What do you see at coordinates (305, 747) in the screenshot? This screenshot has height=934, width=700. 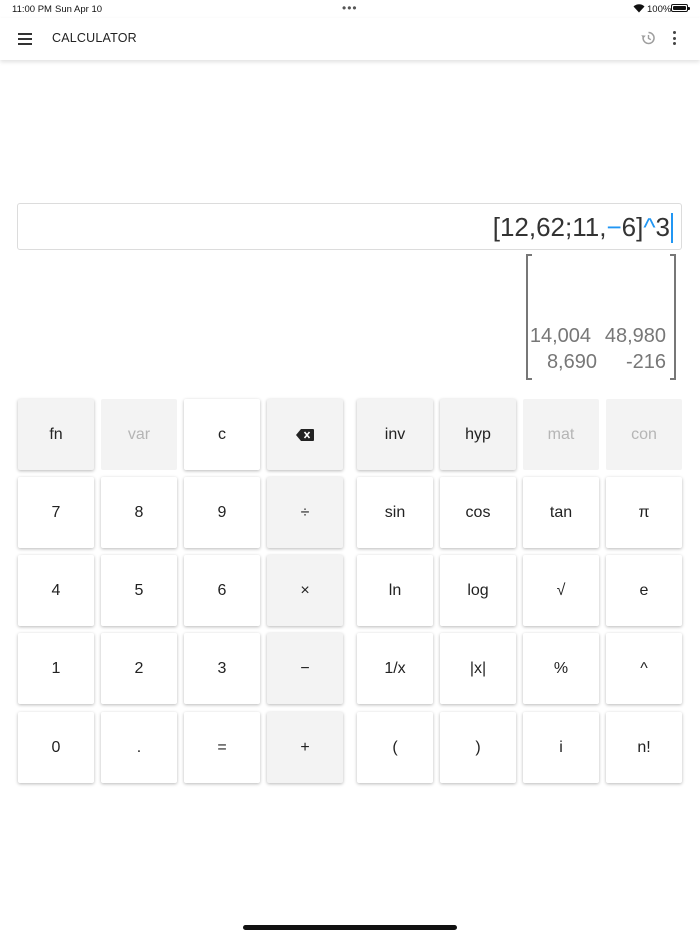 I see `key-plus: +` at bounding box center [305, 747].